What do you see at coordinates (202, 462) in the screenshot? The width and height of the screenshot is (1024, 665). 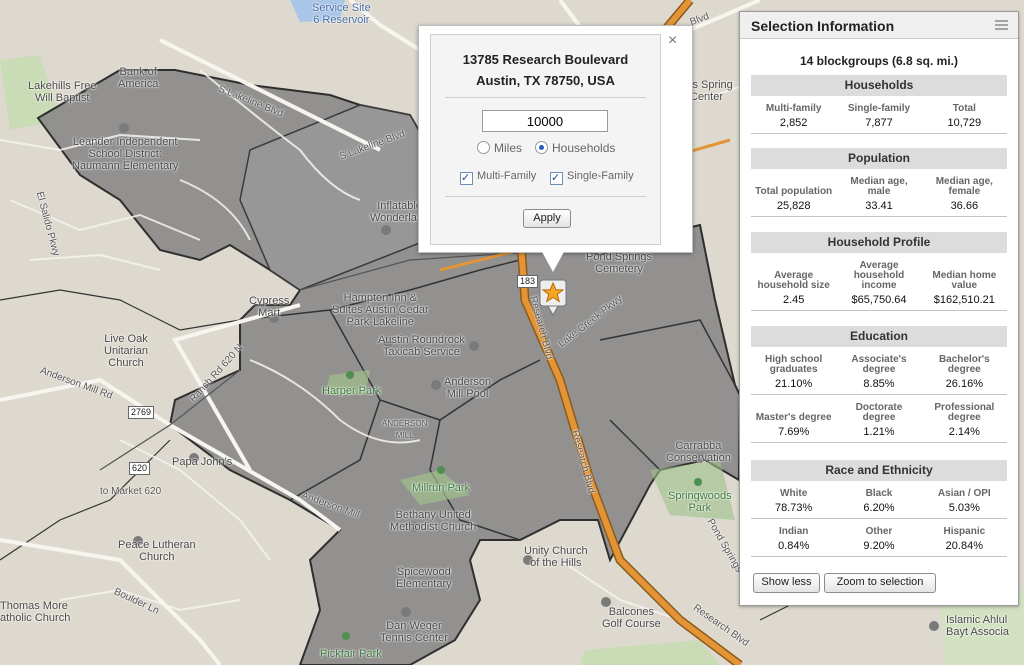 I see `map-label: Papa John's` at bounding box center [202, 462].